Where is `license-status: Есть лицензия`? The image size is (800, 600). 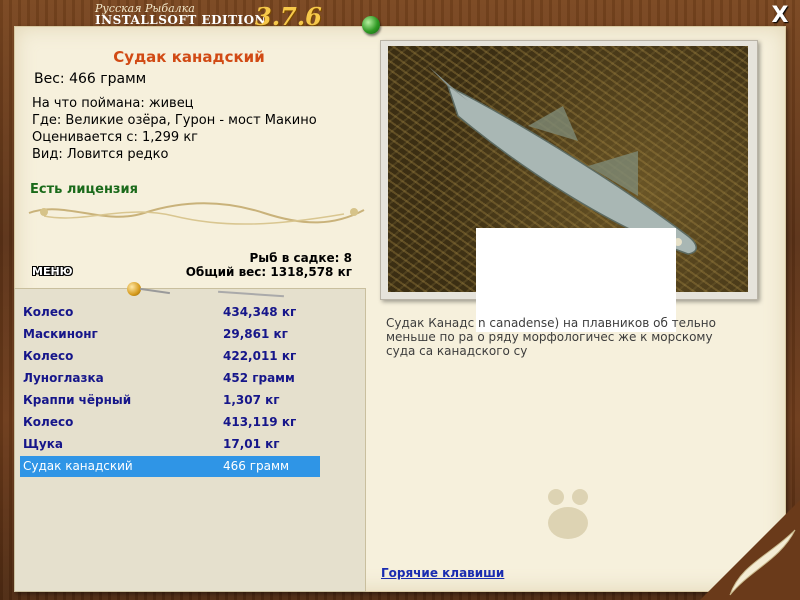
license-status: Есть лицензия is located at coordinates (84, 189).